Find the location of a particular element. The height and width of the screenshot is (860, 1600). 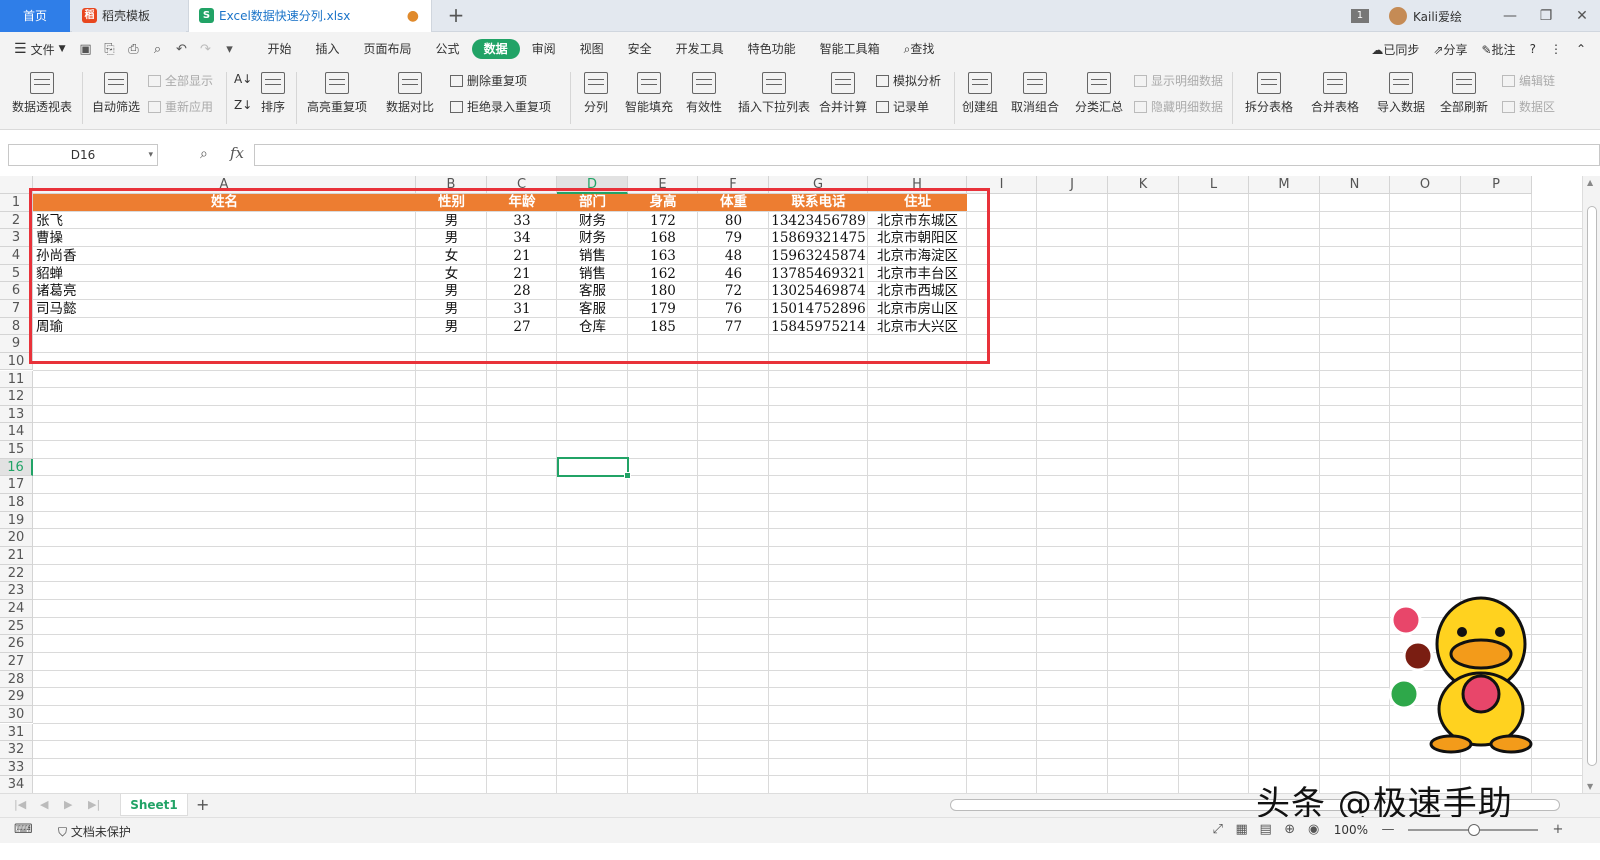

table-cell: 185 is located at coordinates (663, 327).